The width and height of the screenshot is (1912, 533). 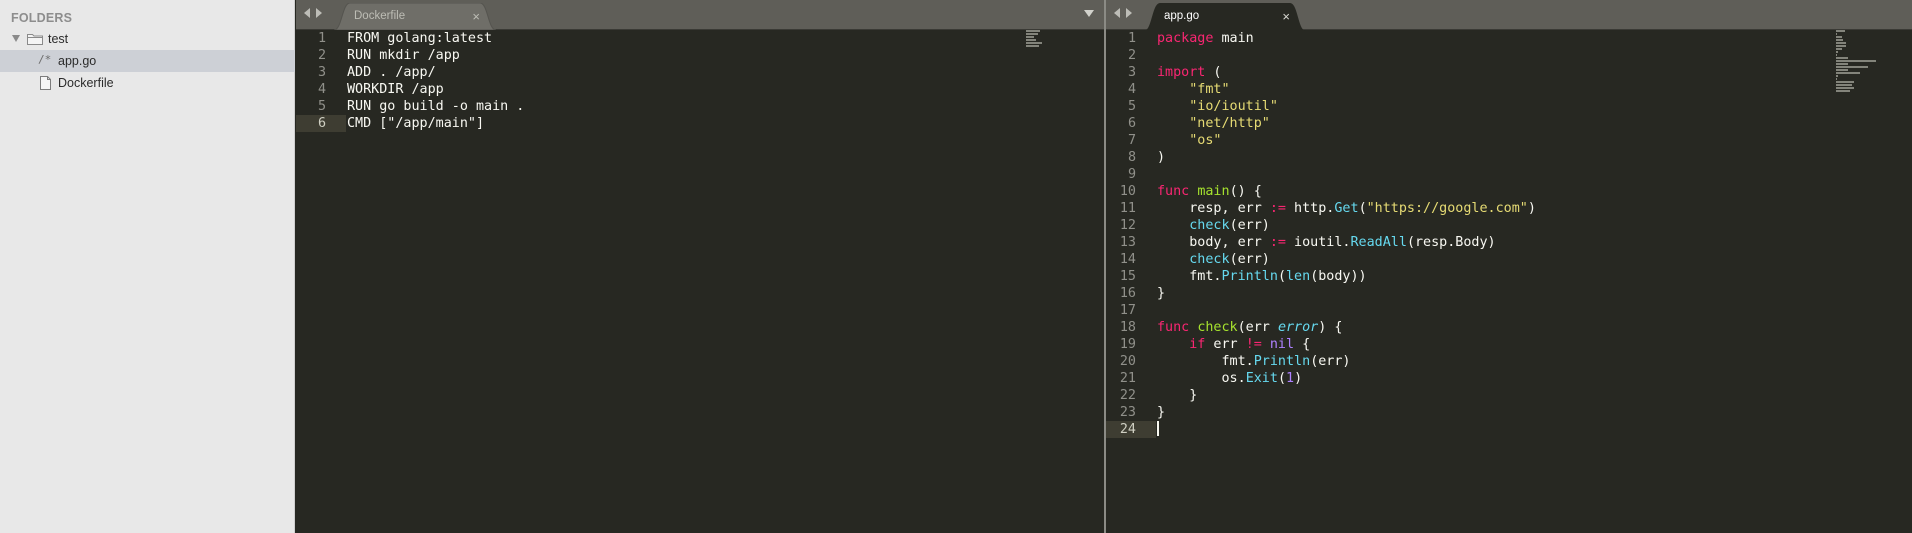 I want to click on code-token: ioutil., so click(x=1318, y=242).